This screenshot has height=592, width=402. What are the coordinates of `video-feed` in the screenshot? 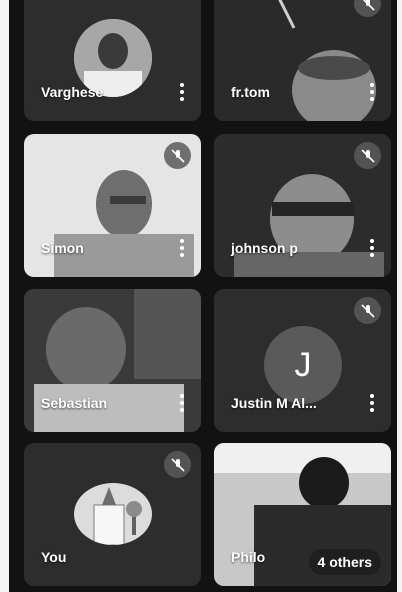 It's located at (302, 60).